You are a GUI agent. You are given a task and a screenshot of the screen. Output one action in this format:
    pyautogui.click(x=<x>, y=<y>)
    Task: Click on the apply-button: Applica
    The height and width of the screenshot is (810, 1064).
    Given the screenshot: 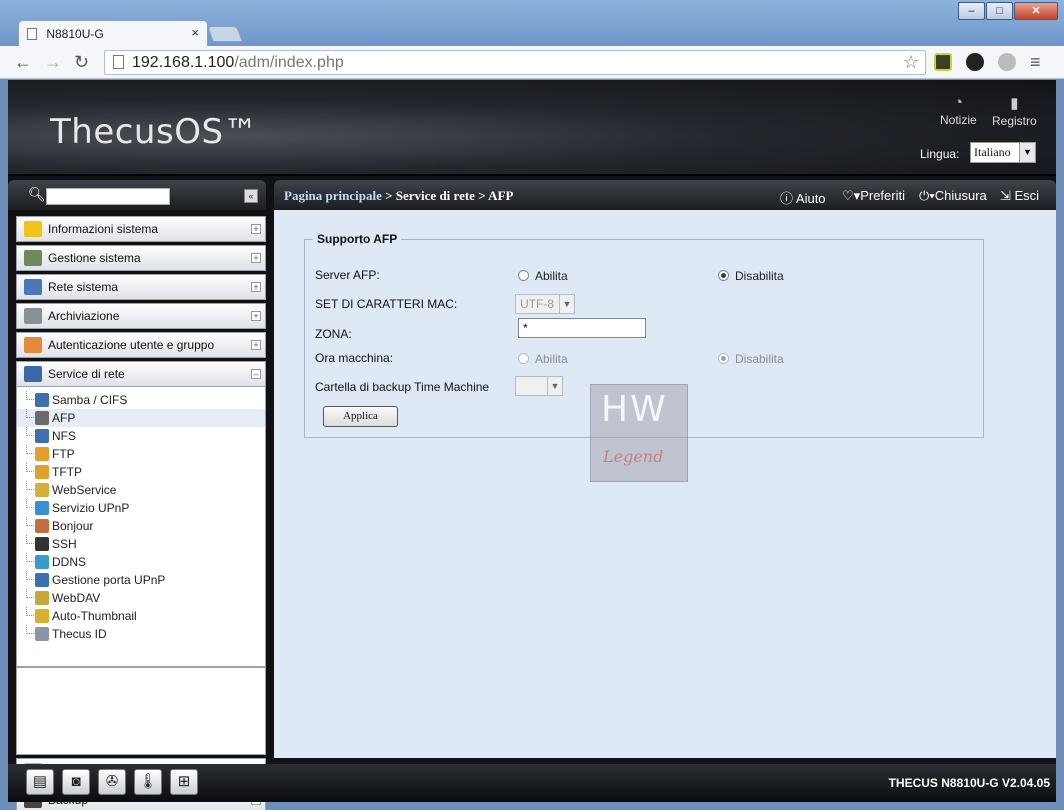 What is the action you would take?
    pyautogui.click(x=360, y=416)
    